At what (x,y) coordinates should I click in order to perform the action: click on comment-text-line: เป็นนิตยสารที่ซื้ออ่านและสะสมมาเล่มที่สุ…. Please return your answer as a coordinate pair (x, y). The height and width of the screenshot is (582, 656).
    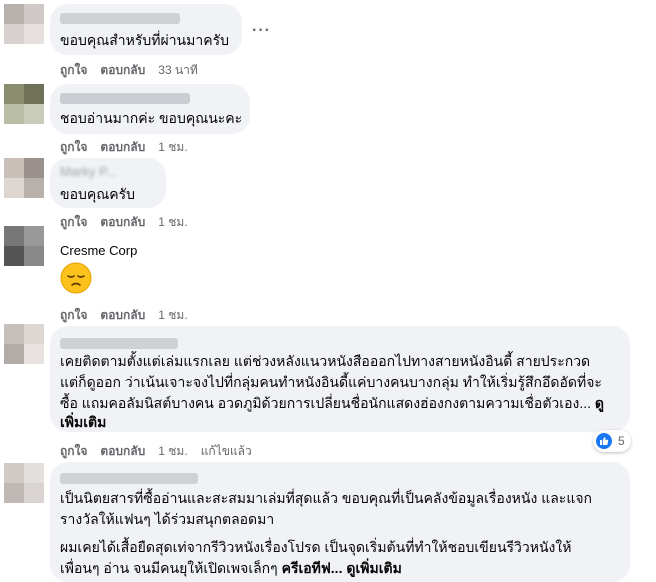
    Looking at the image, I should click on (326, 498).